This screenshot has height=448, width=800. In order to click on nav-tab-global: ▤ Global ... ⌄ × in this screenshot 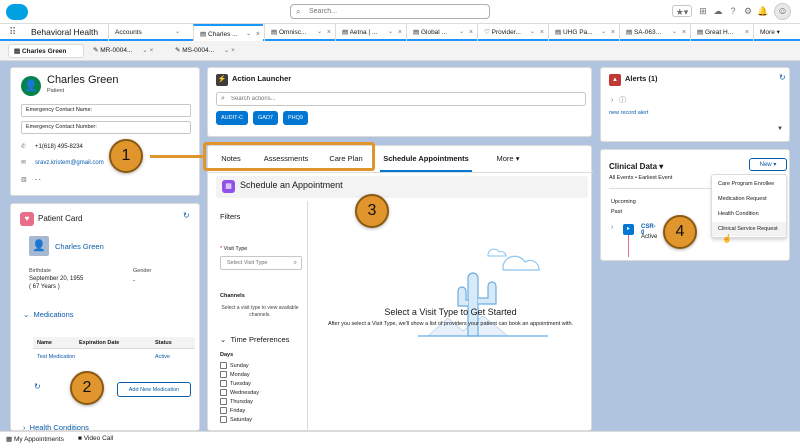, I will do `click(441, 32)`.